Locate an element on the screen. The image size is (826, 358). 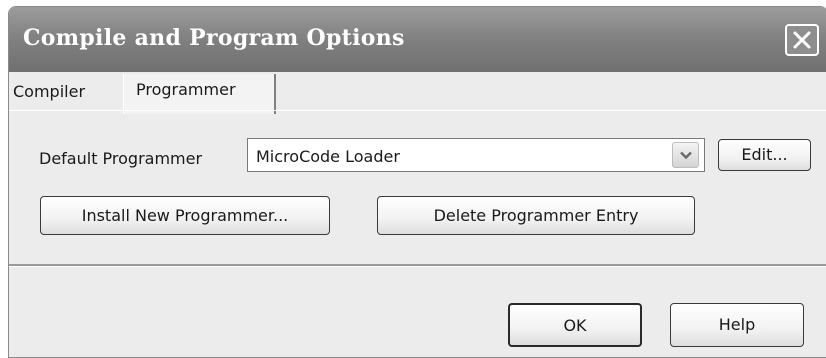
chevron-down-icon is located at coordinates (686, 155).